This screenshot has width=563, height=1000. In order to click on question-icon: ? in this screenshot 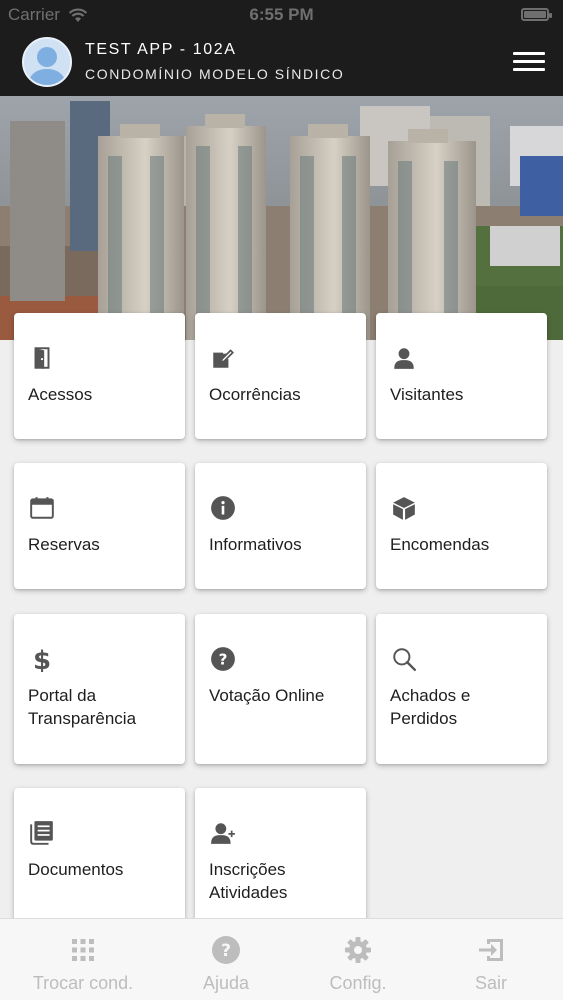, I will do `click(223, 659)`.